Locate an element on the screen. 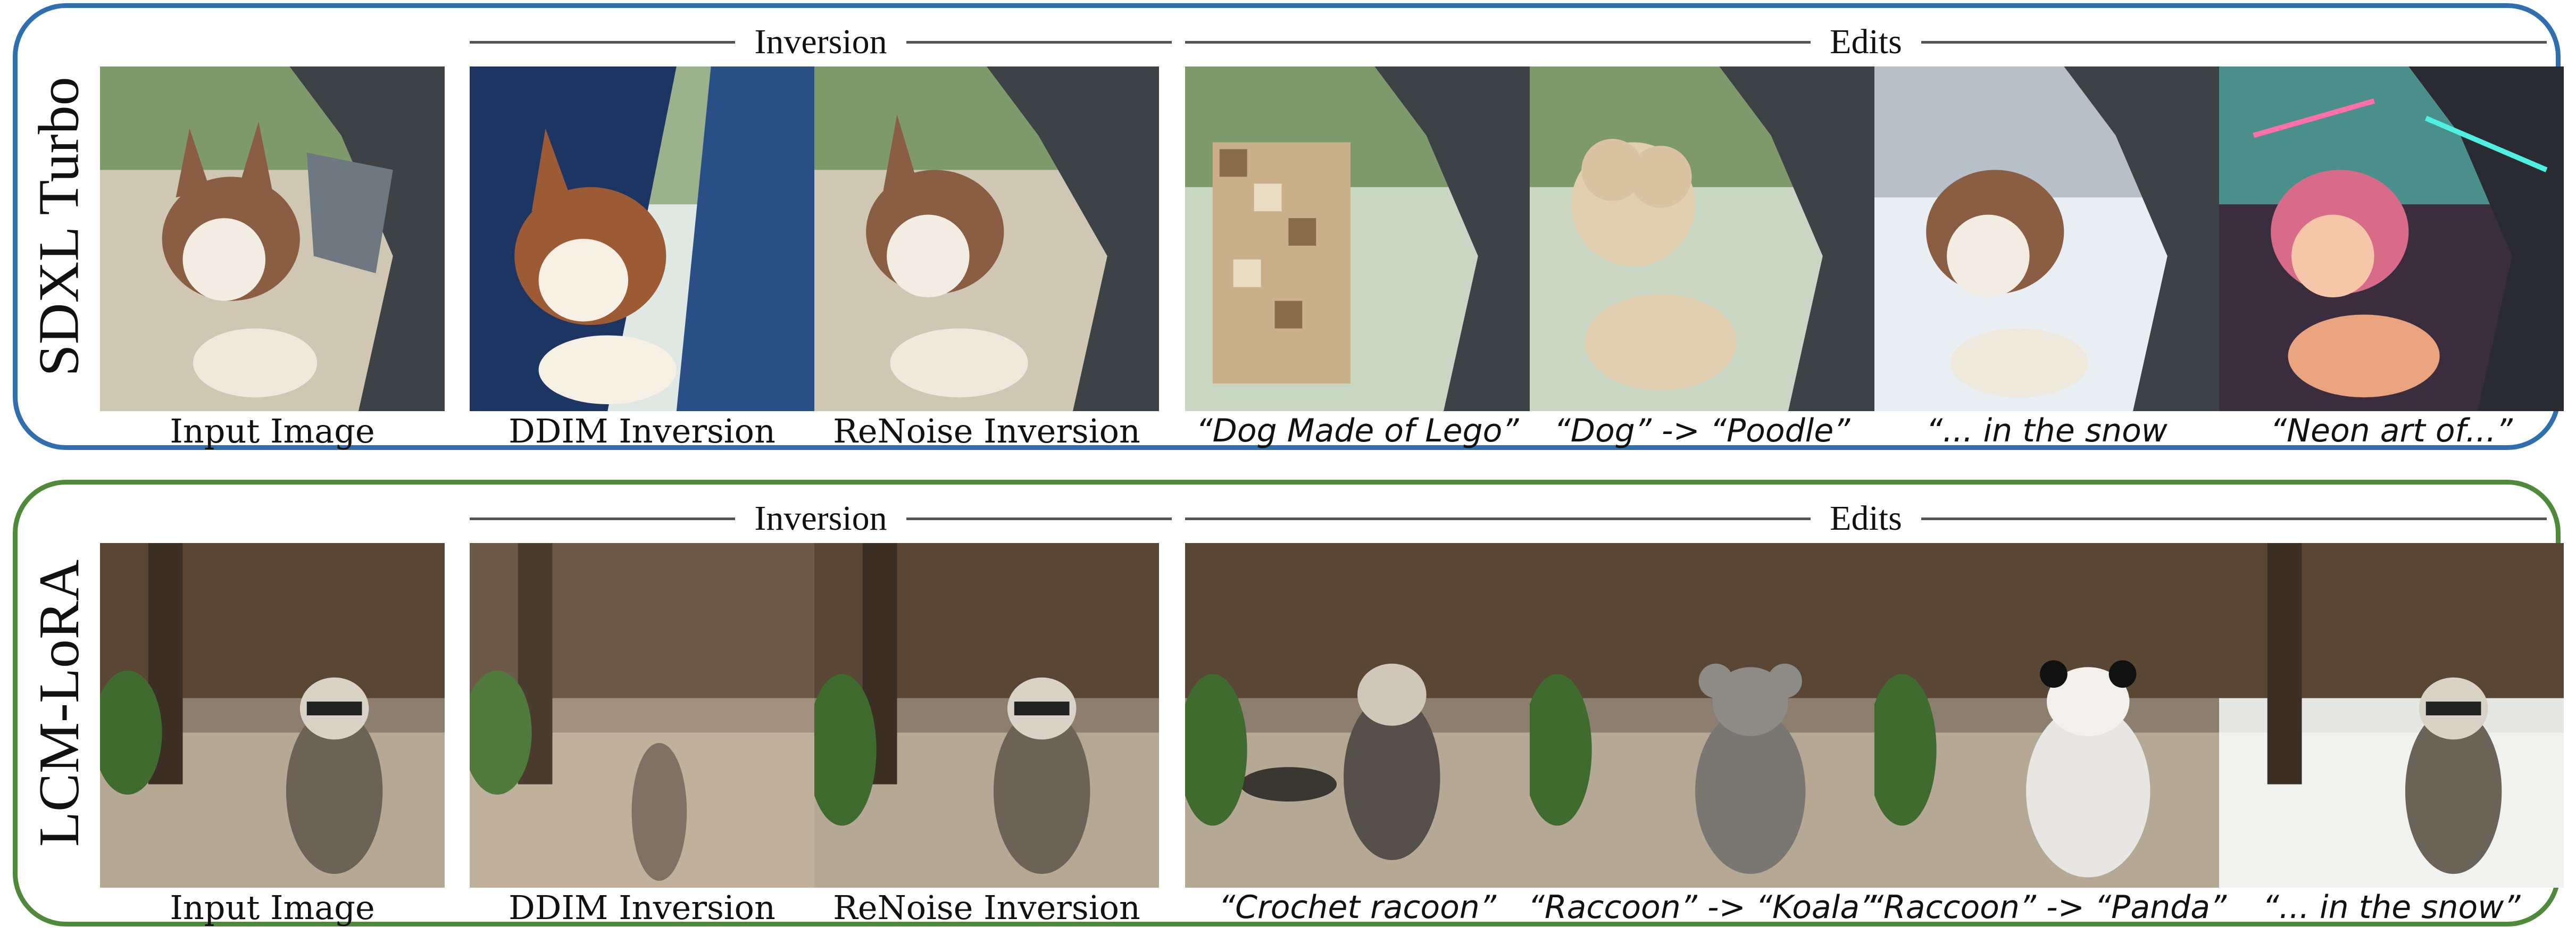  edit-panda is located at coordinates (2047, 715).